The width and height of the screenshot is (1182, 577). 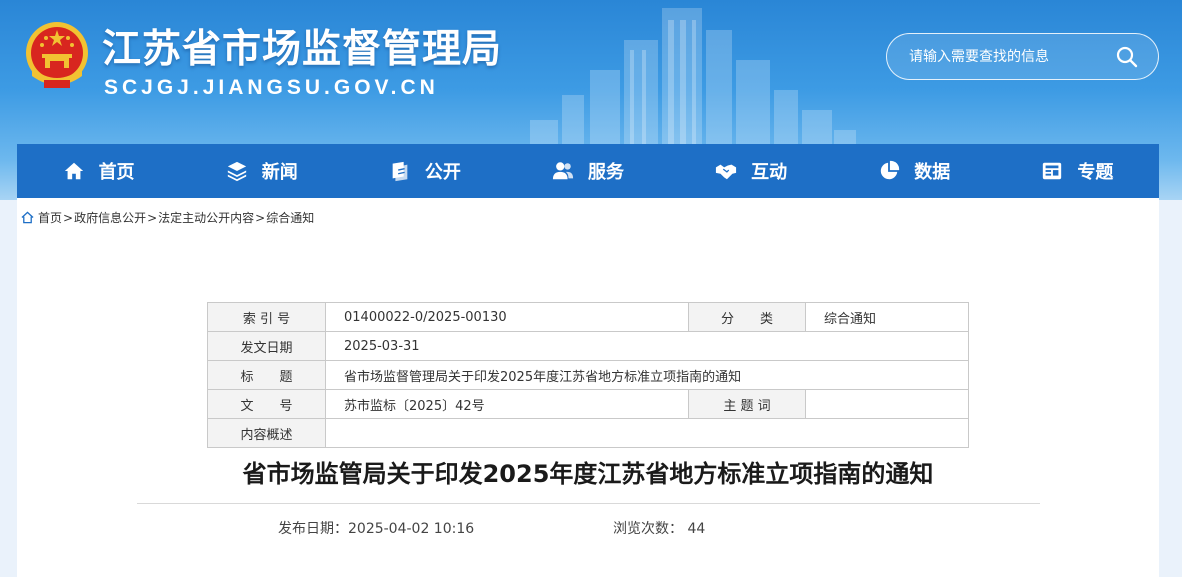 I want to click on title-divider, so click(x=588, y=503).